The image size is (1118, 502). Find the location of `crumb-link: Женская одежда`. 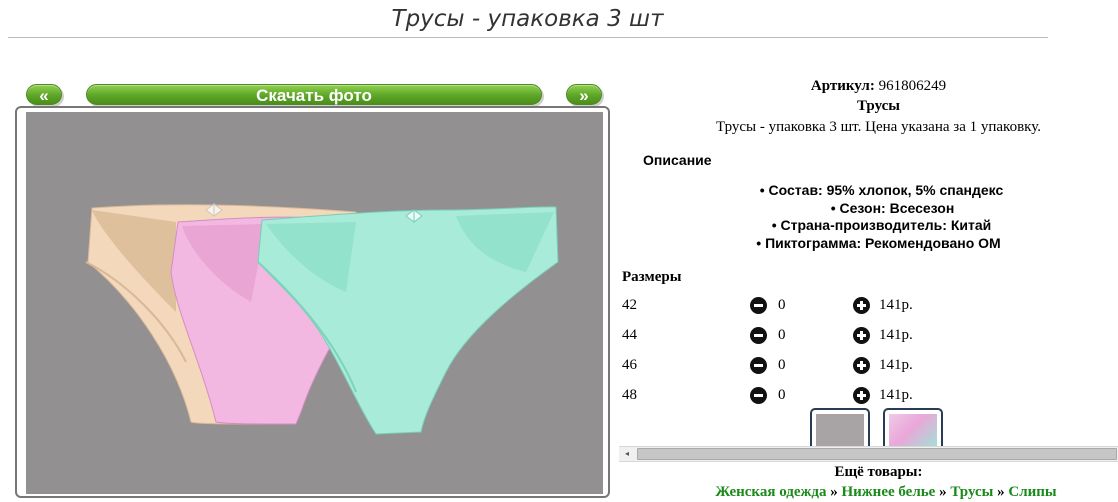

crumb-link: Женская одежда is located at coordinates (770, 492).